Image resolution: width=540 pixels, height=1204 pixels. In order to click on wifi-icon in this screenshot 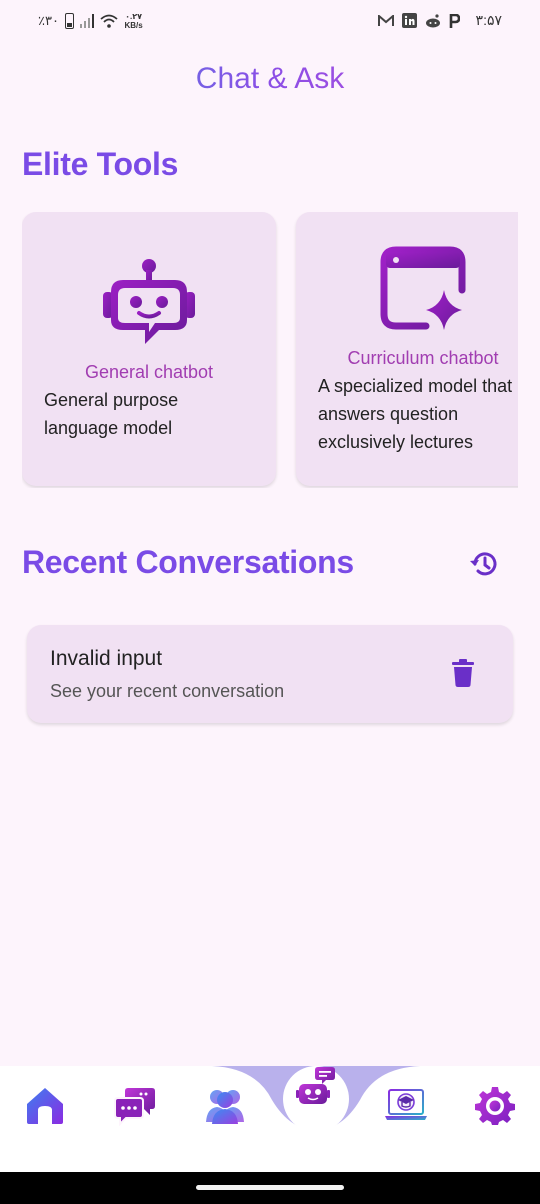, I will do `click(109, 21)`.